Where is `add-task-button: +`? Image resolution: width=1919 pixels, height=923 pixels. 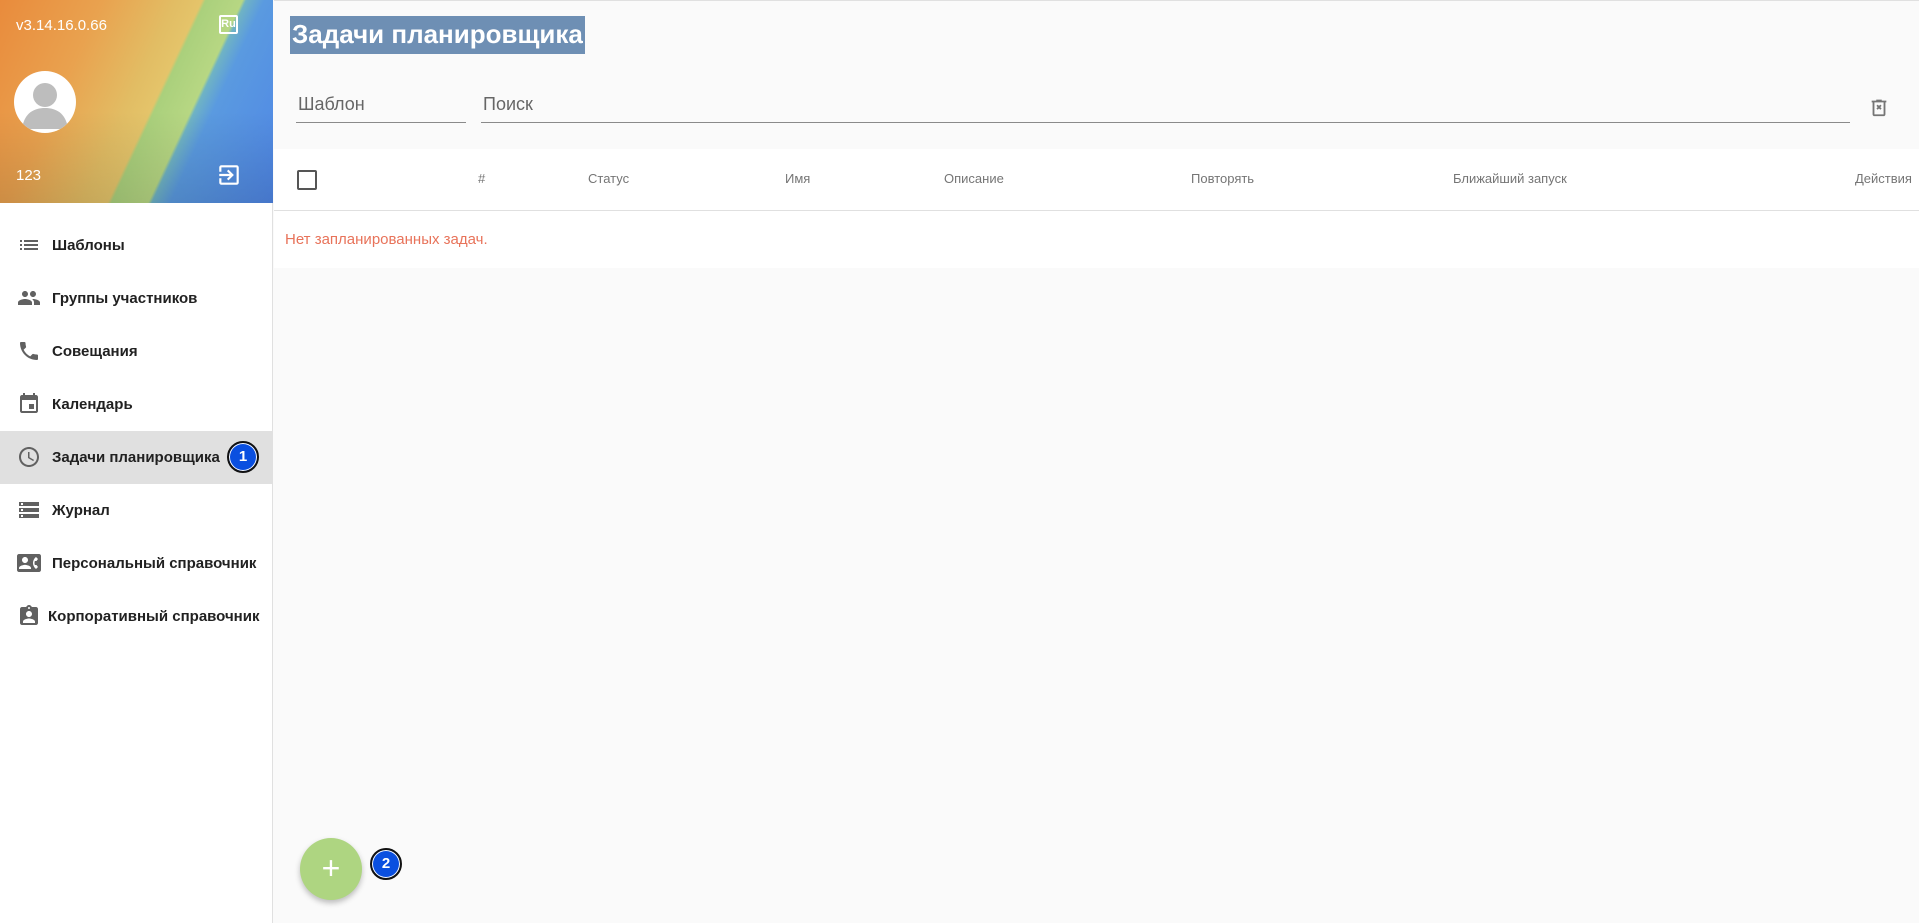 add-task-button: + is located at coordinates (331, 869).